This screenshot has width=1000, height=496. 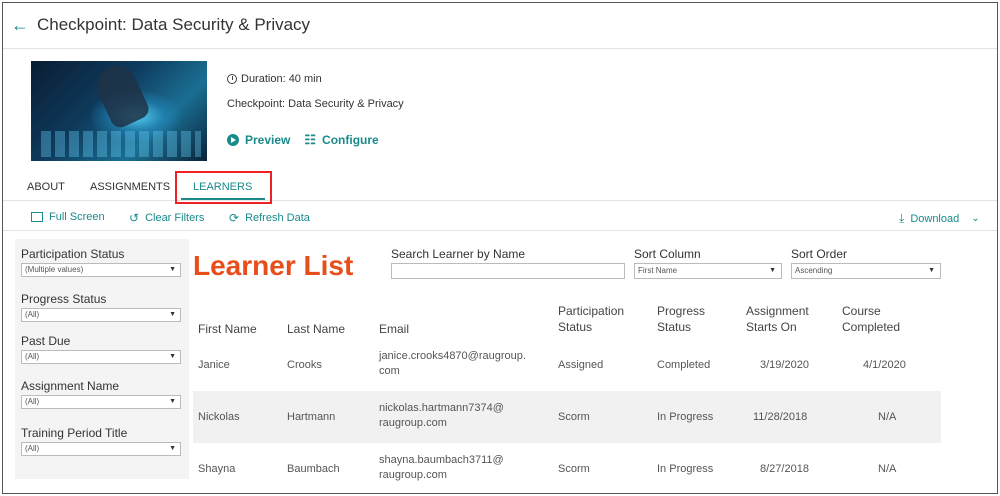 What do you see at coordinates (74, 433) in the screenshot?
I see `filter-label-training-period: Training Period Title` at bounding box center [74, 433].